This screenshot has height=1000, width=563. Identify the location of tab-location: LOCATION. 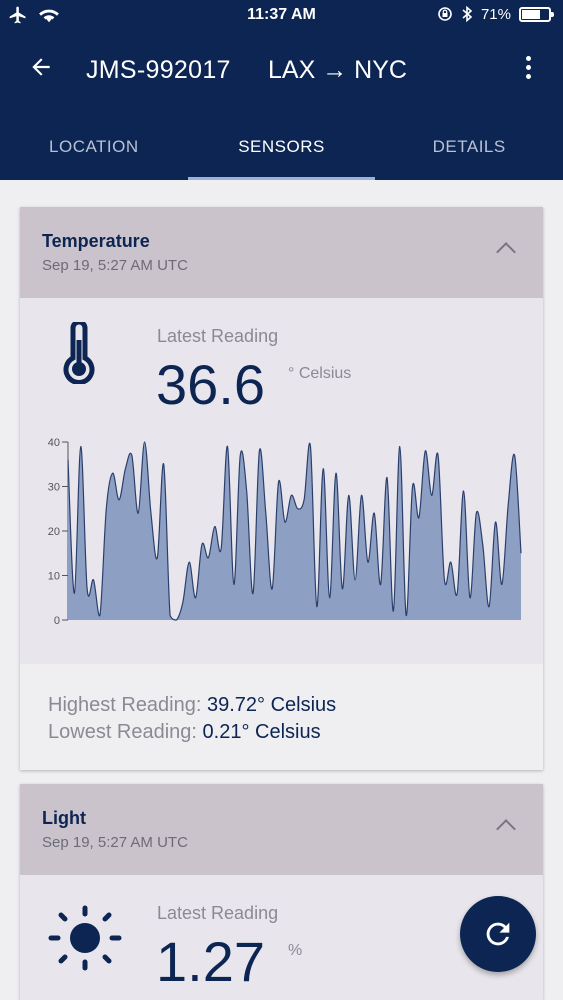
(94, 145).